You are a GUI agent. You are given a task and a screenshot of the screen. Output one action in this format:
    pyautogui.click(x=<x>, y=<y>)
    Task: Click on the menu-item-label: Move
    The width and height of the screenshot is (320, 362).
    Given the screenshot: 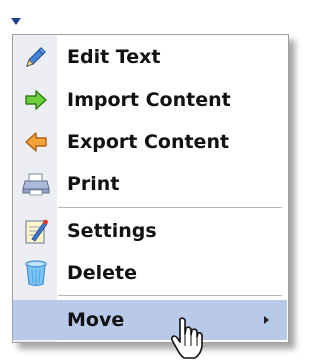 What is the action you would take?
    pyautogui.click(x=96, y=320)
    